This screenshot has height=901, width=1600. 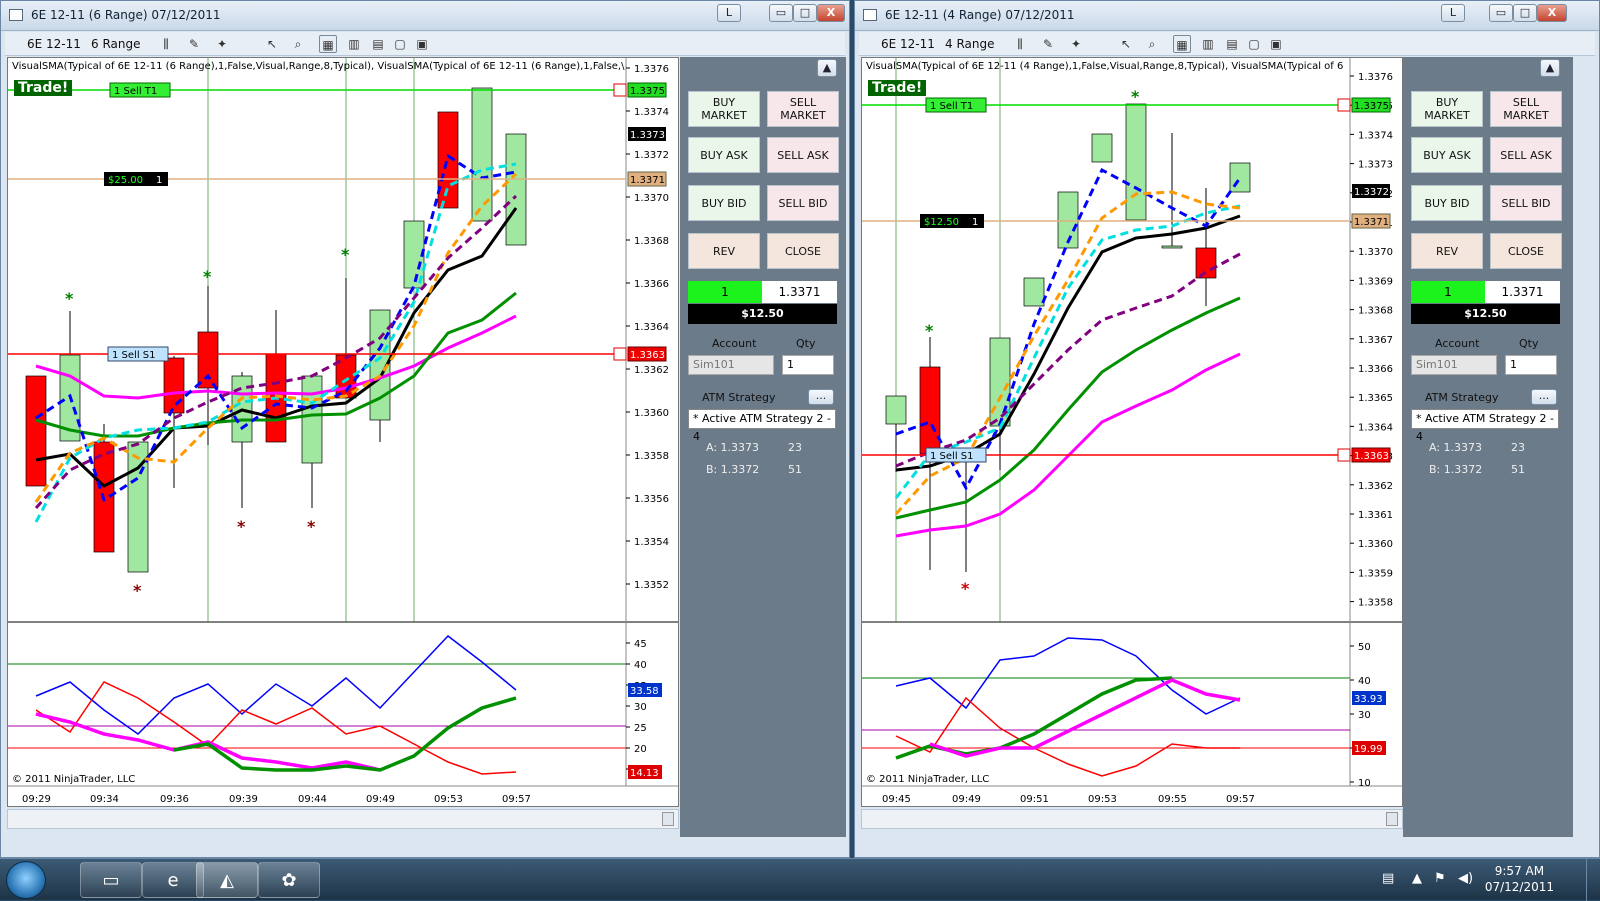 I want to click on paint-taskbar-icon: ✿, so click(x=289, y=880).